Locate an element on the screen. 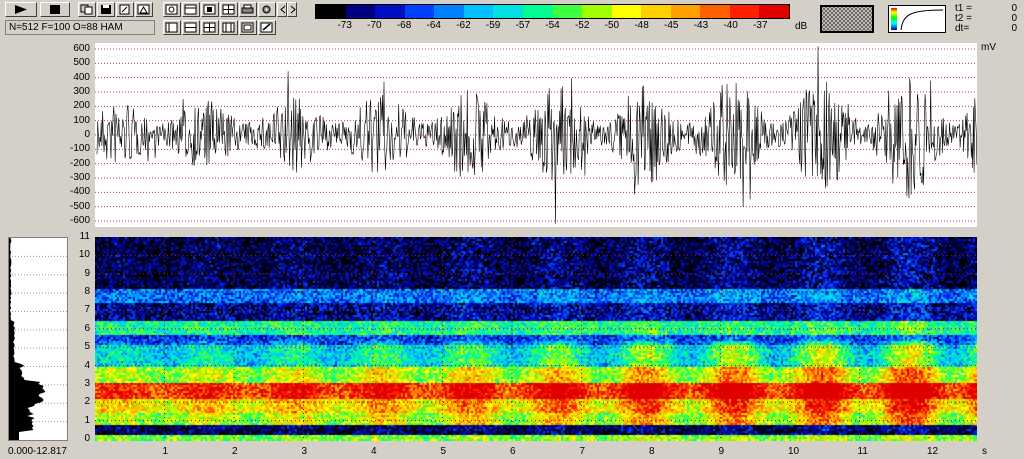 The width and height of the screenshot is (1024, 459). curve-preview is located at coordinates (917, 19).